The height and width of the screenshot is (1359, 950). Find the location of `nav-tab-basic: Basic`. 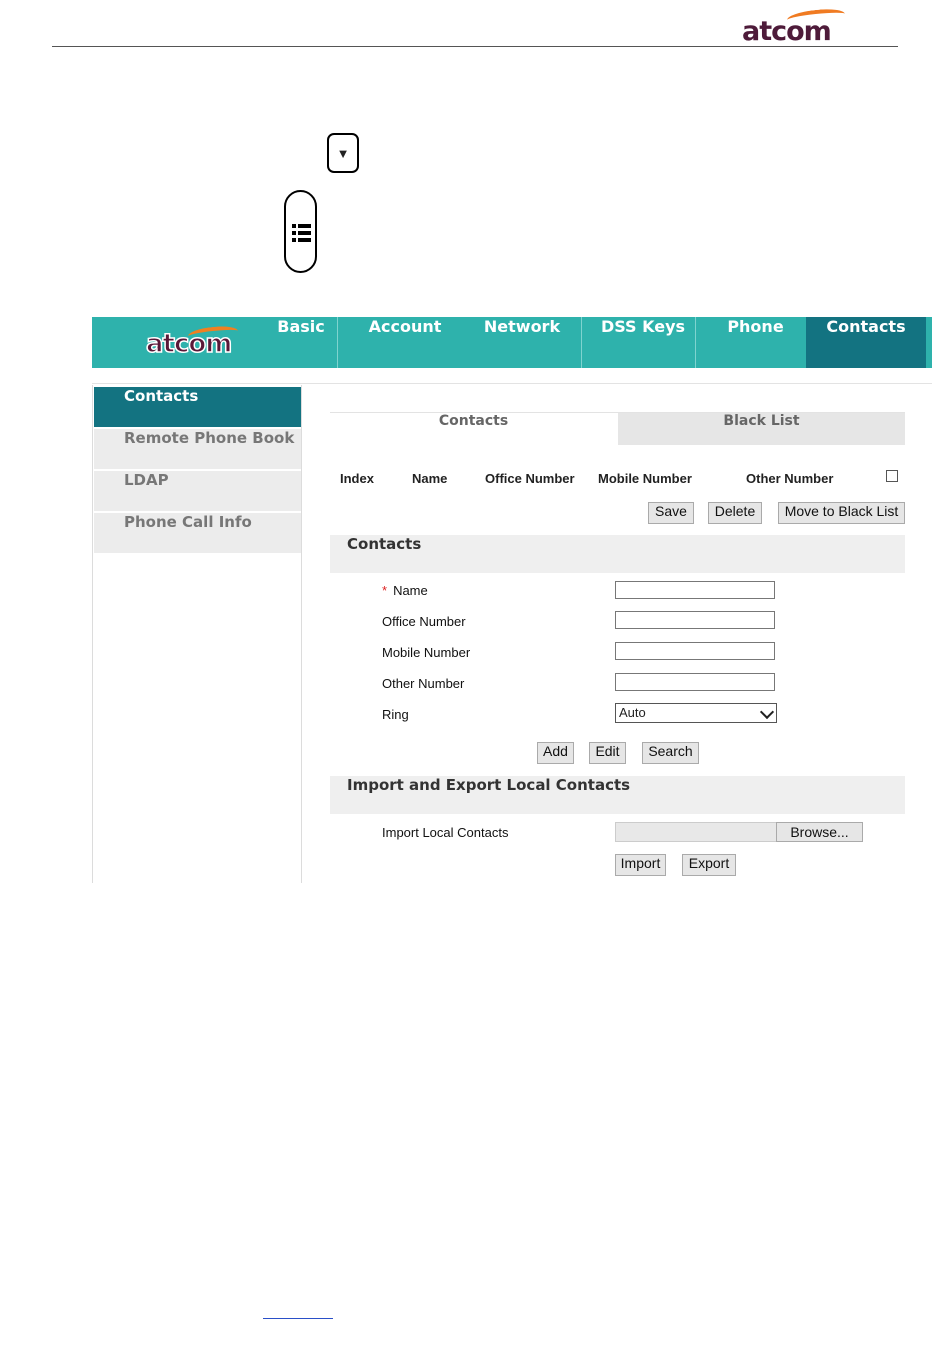

nav-tab-basic: Basic is located at coordinates (301, 342).